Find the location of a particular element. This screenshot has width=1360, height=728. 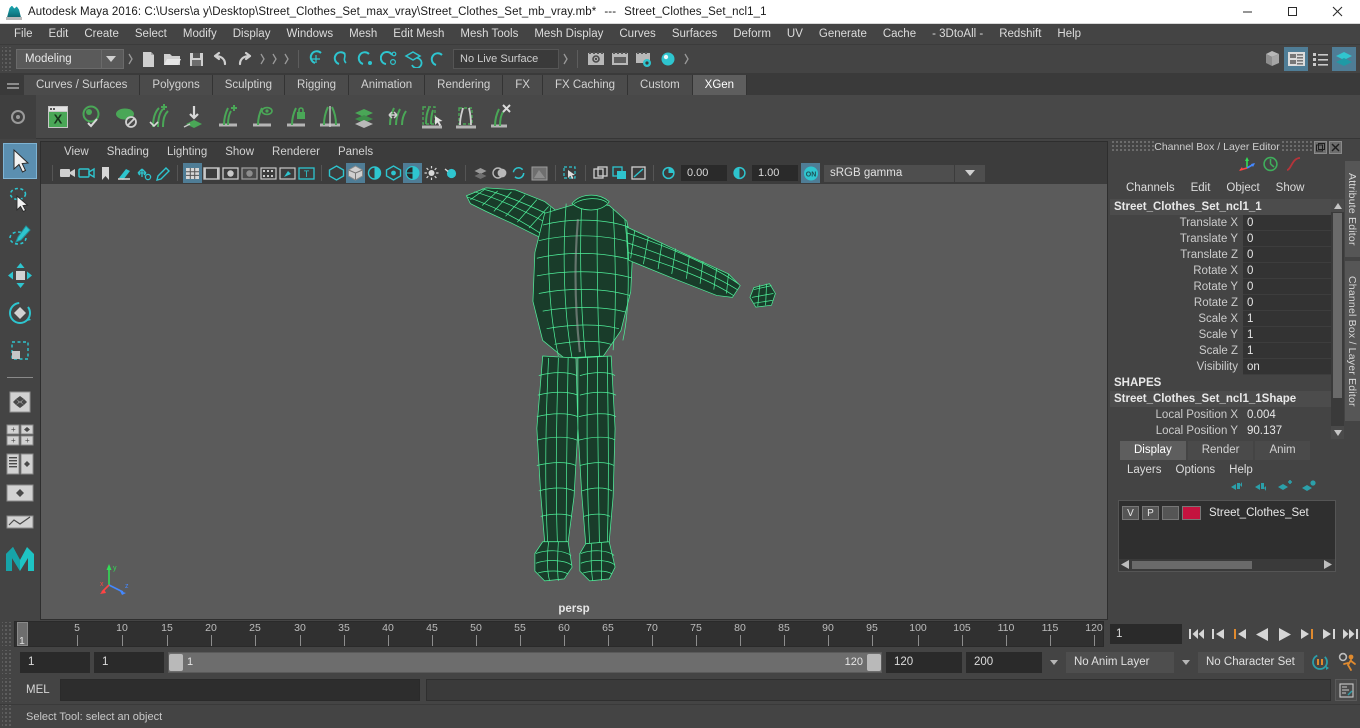

layer-visibility-toggle: V is located at coordinates (1130, 513).